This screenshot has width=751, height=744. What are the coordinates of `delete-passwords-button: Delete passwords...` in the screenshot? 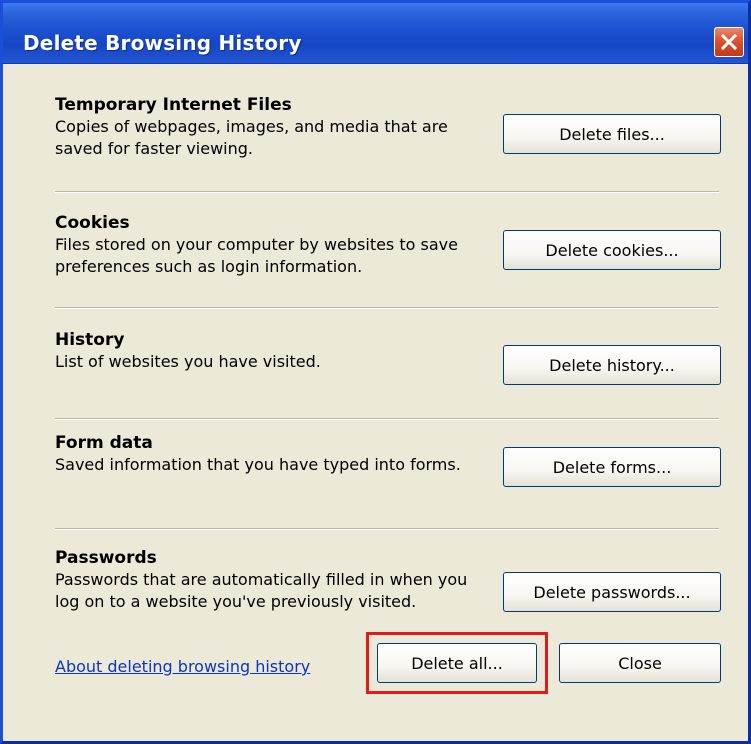 It's located at (612, 592).